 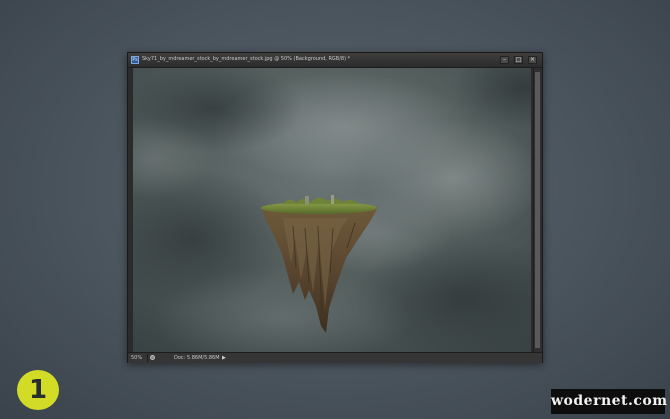 I want to click on vertical-scrollbar, so click(x=537, y=210).